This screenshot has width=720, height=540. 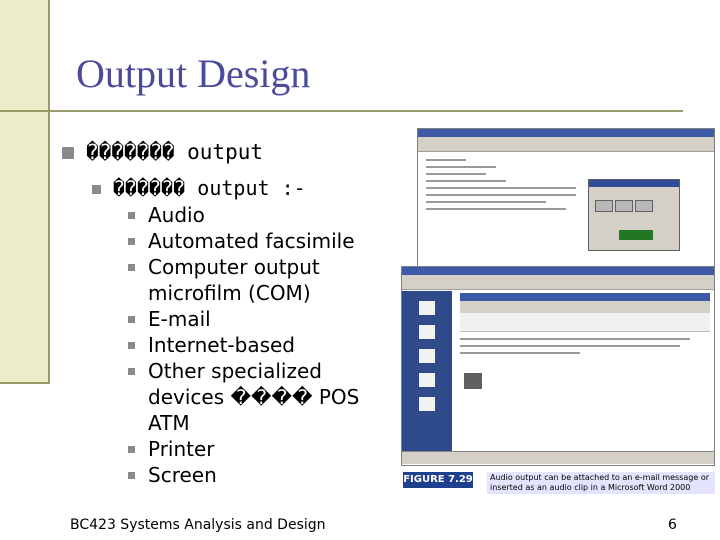 What do you see at coordinates (427, 332) in the screenshot?
I see `calendar-icon` at bounding box center [427, 332].